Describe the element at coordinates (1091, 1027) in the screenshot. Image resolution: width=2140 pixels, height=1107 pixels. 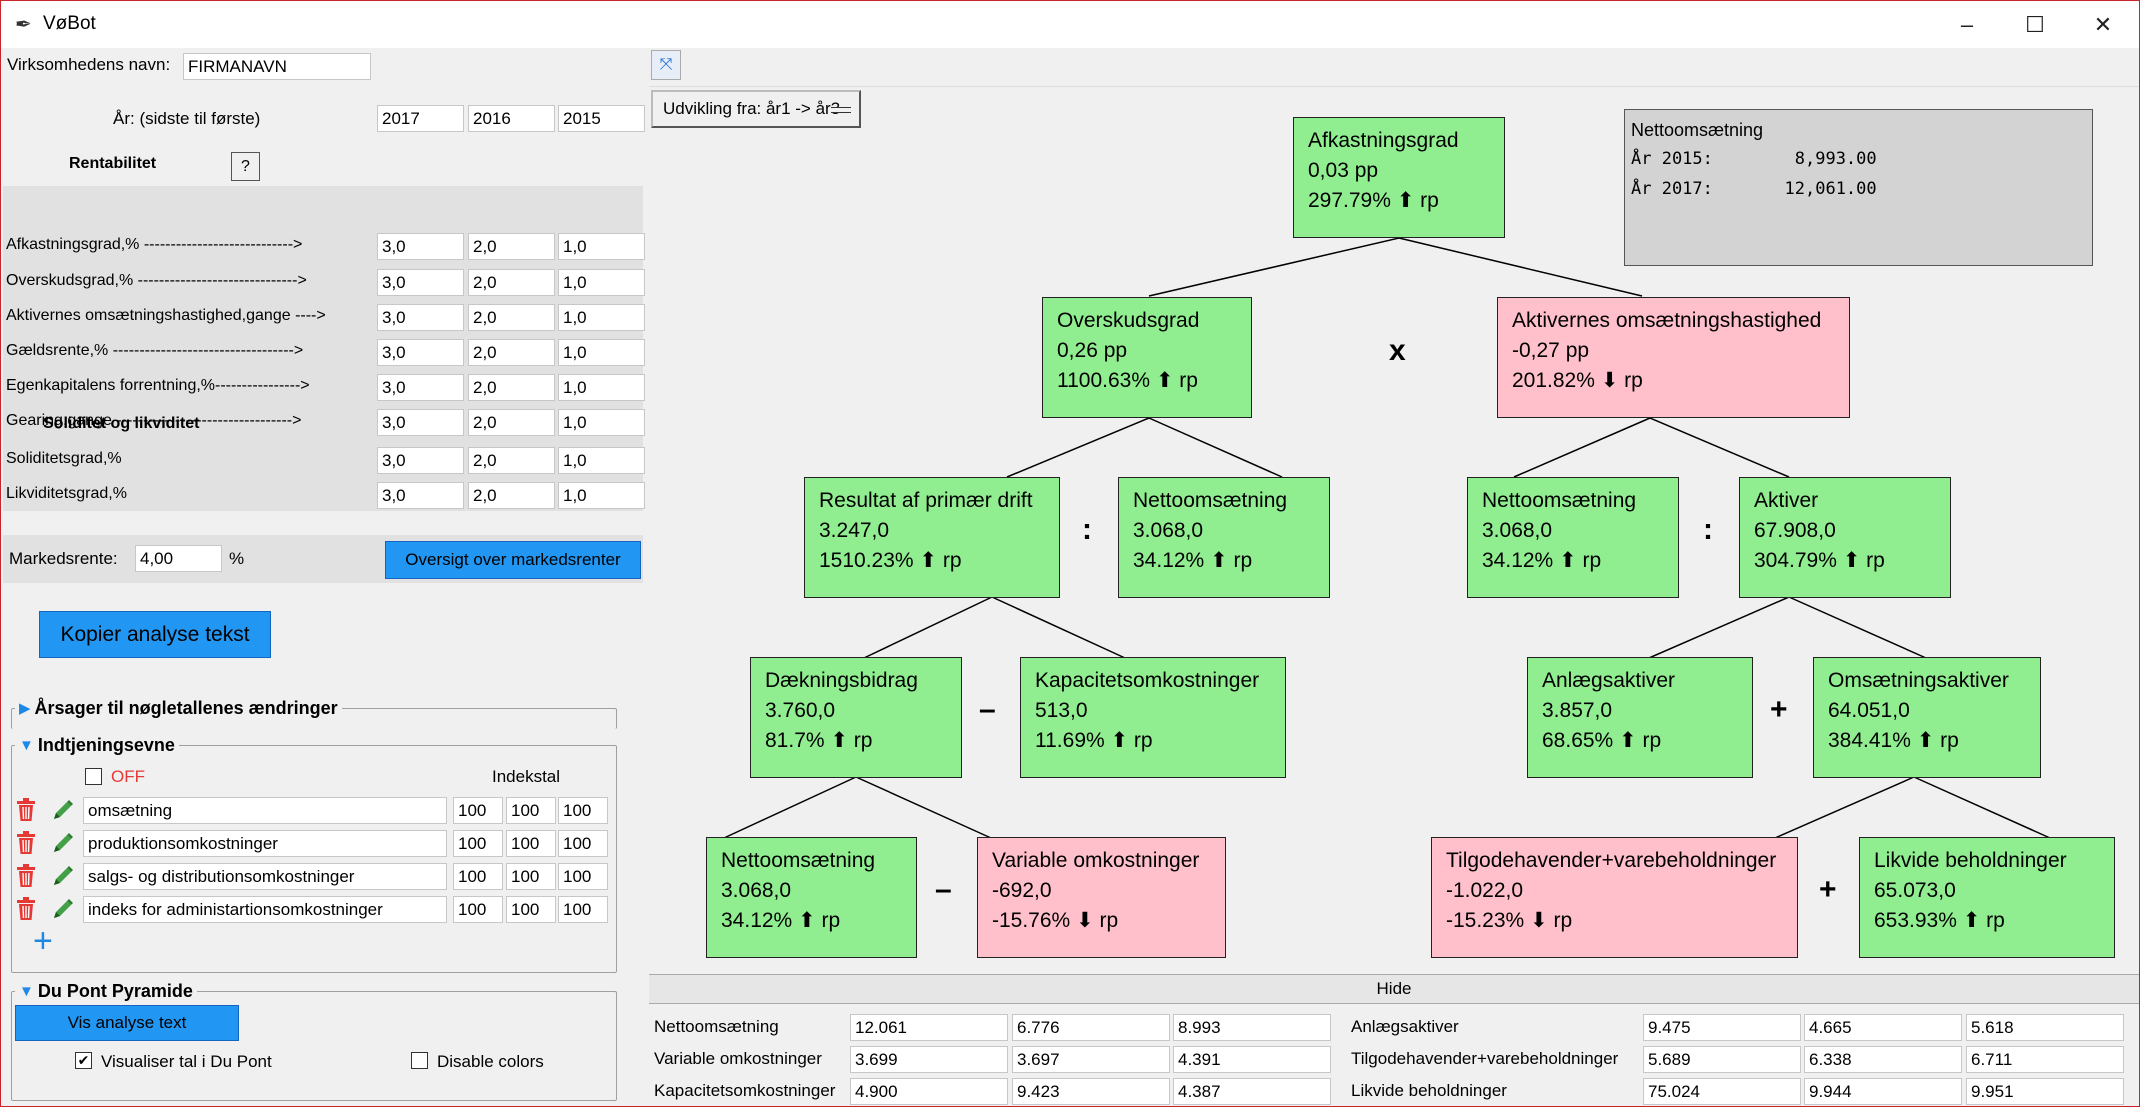
I see `grid-input: 6.776` at that location.